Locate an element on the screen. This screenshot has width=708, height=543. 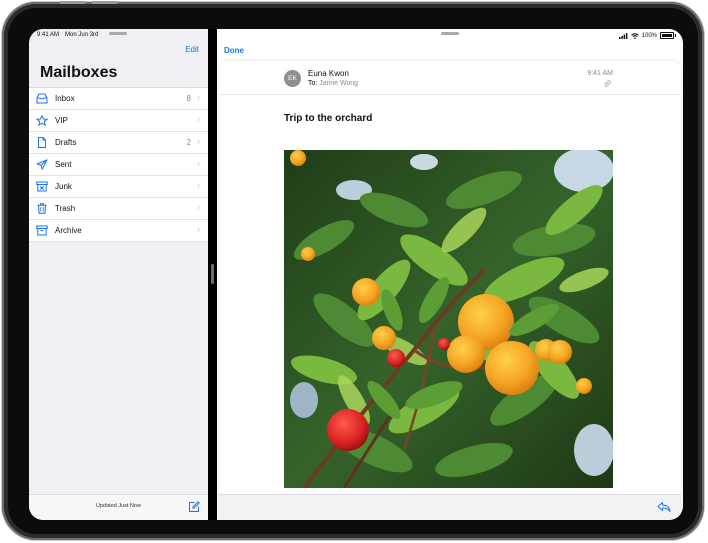
mailbox-item-archive: Archive › is located at coordinates (118, 231).